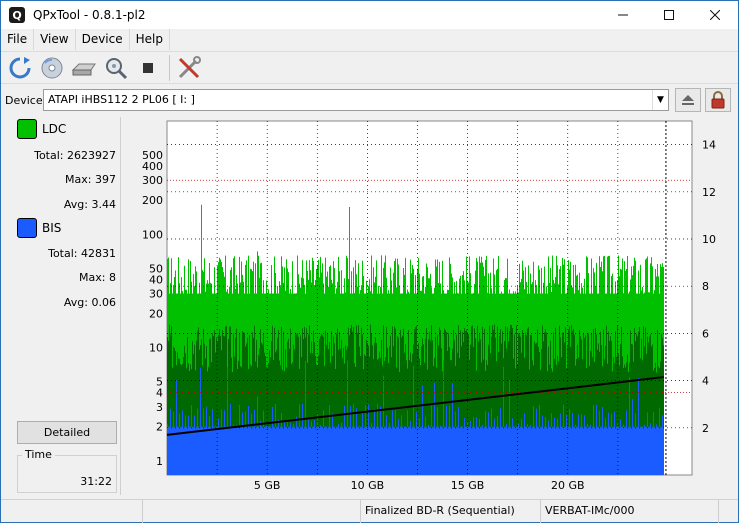 Image resolution: width=739 pixels, height=523 pixels. I want to click on y-left-tick-label: 5, so click(159, 382).